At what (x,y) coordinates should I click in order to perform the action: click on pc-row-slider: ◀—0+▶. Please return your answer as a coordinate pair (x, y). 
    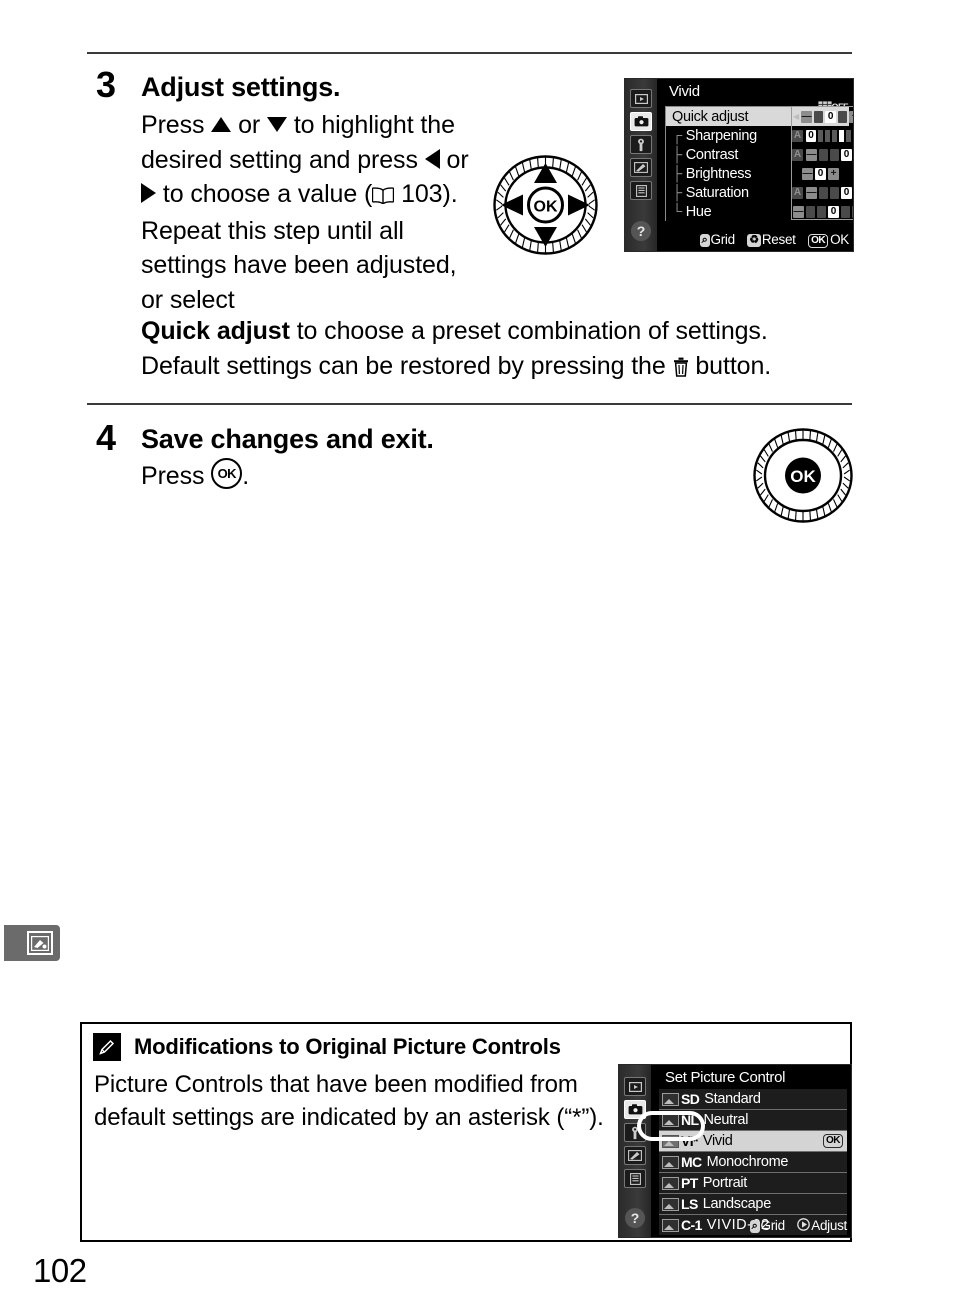
    Looking at the image, I should click on (822, 116).